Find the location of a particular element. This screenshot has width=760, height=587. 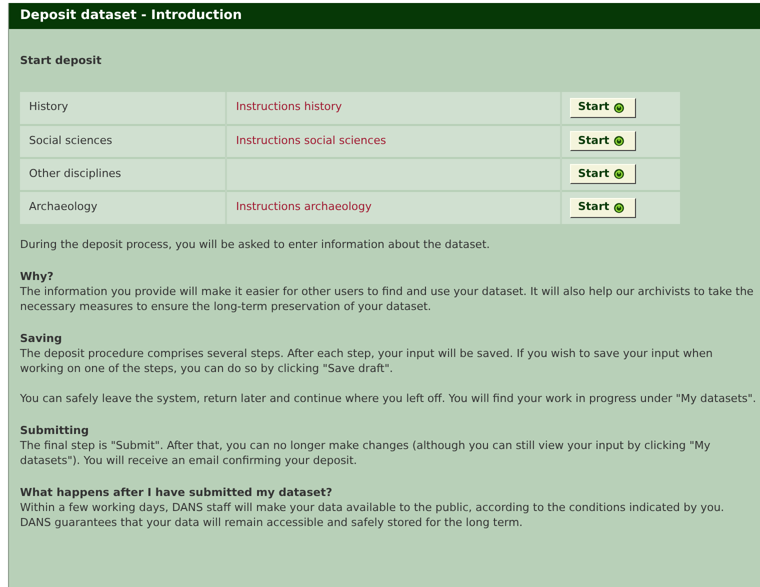

section-title: Submitting is located at coordinates (55, 430).